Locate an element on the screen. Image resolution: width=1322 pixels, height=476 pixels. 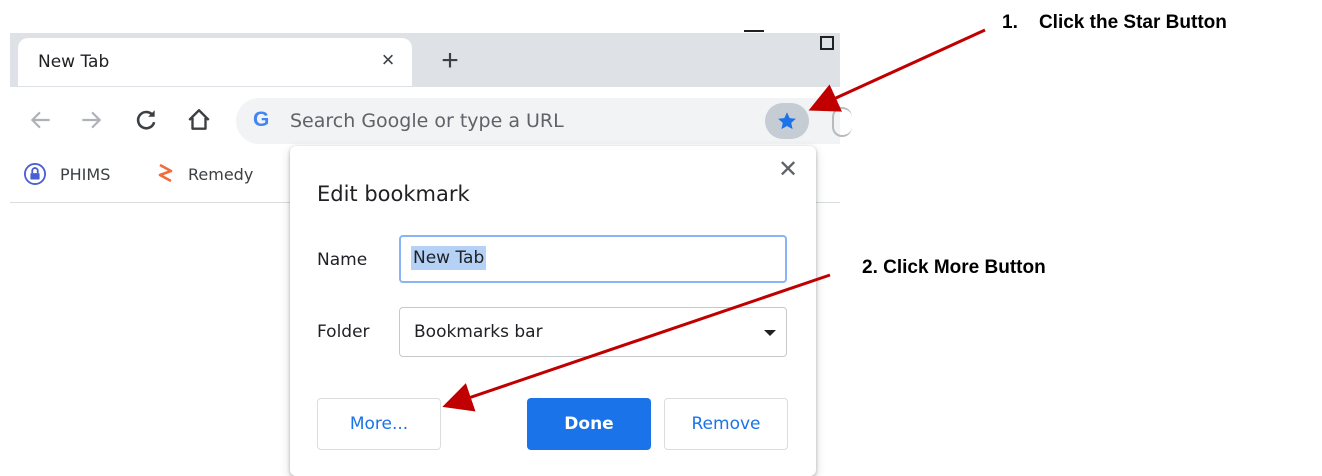
tab-title: New Tab is located at coordinates (74, 62).